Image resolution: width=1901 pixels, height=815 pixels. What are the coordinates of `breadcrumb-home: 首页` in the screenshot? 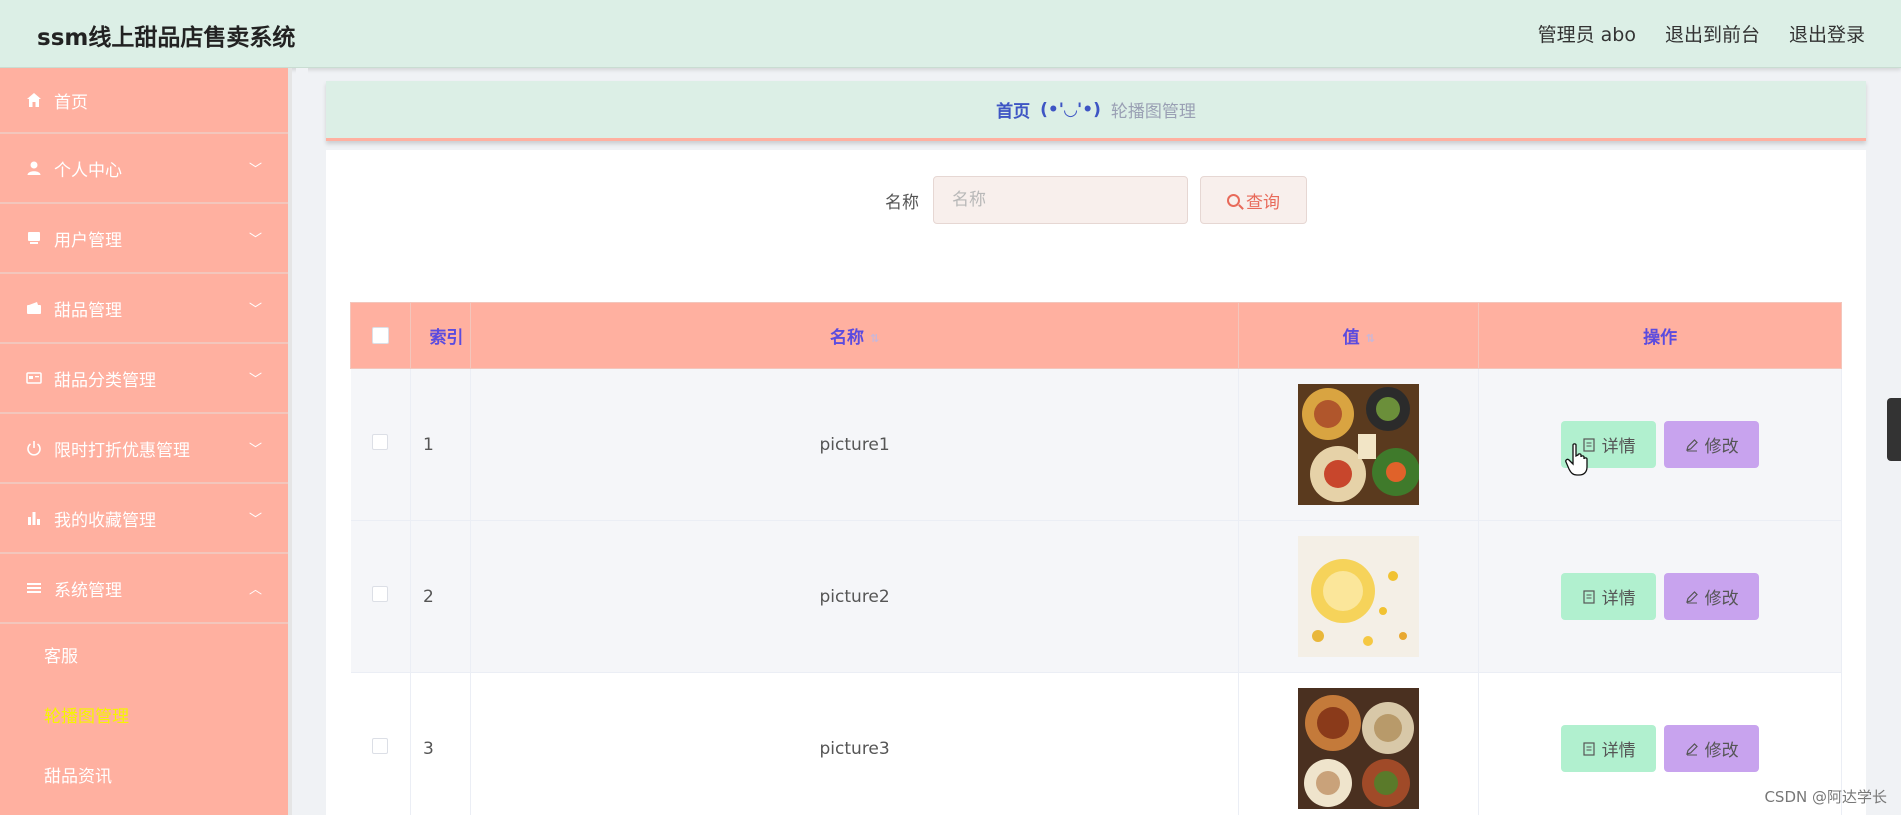 It's located at (1013, 109).